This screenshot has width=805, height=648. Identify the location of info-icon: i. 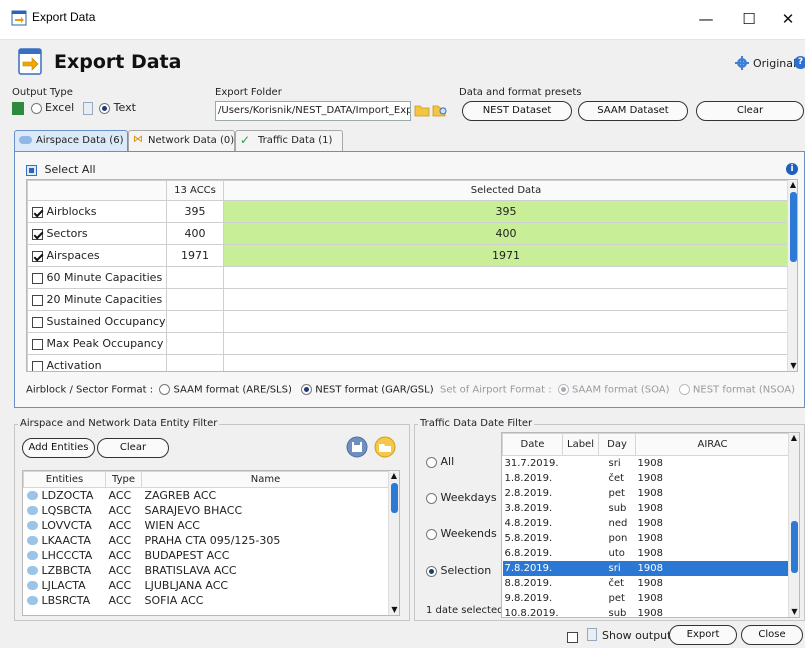
(792, 169).